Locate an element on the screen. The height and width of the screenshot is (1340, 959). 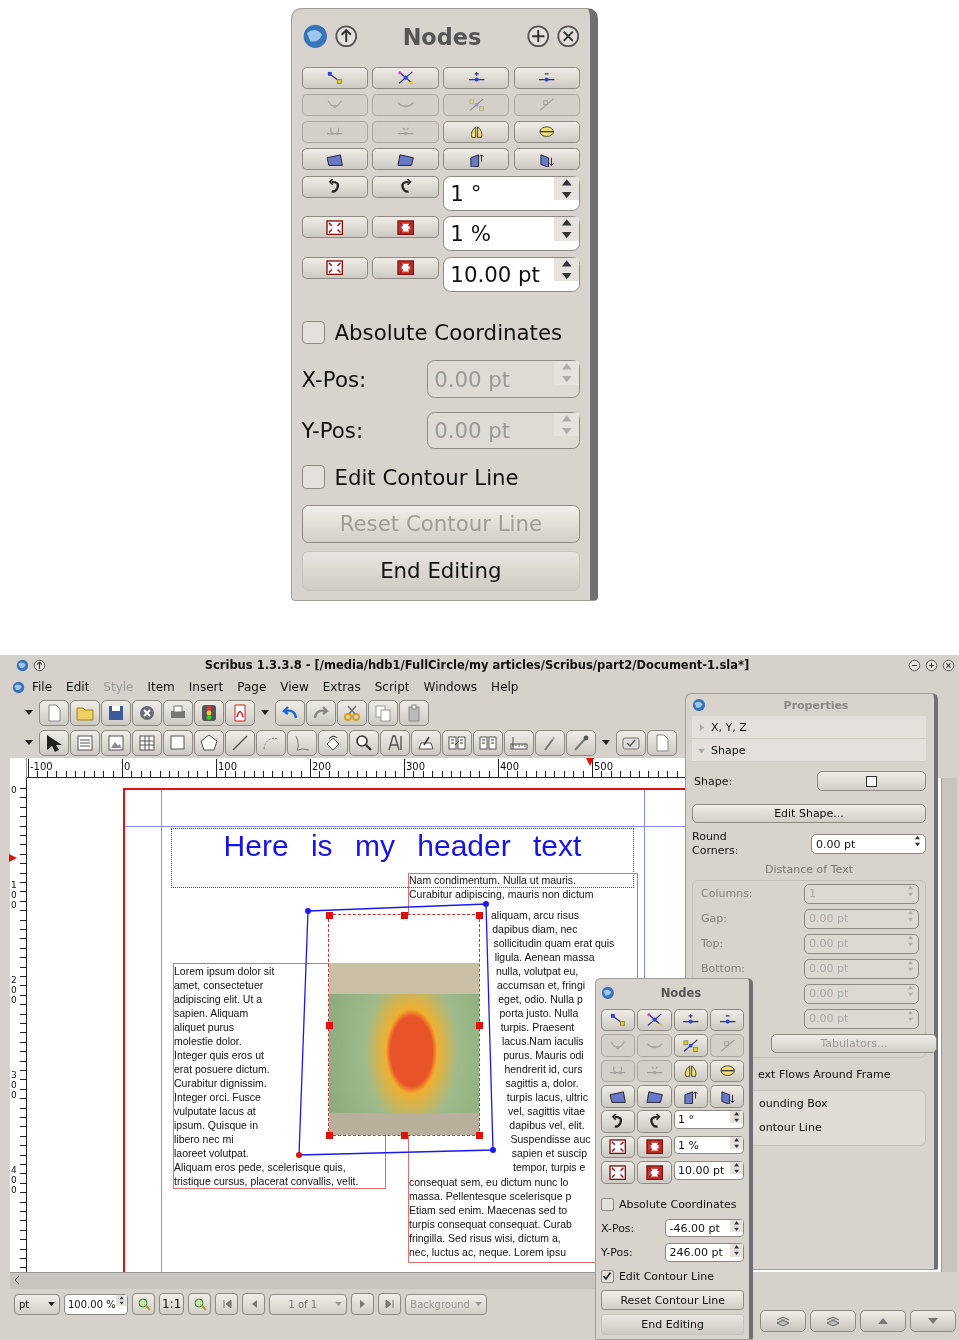
menu-item: Extras is located at coordinates (341, 687).